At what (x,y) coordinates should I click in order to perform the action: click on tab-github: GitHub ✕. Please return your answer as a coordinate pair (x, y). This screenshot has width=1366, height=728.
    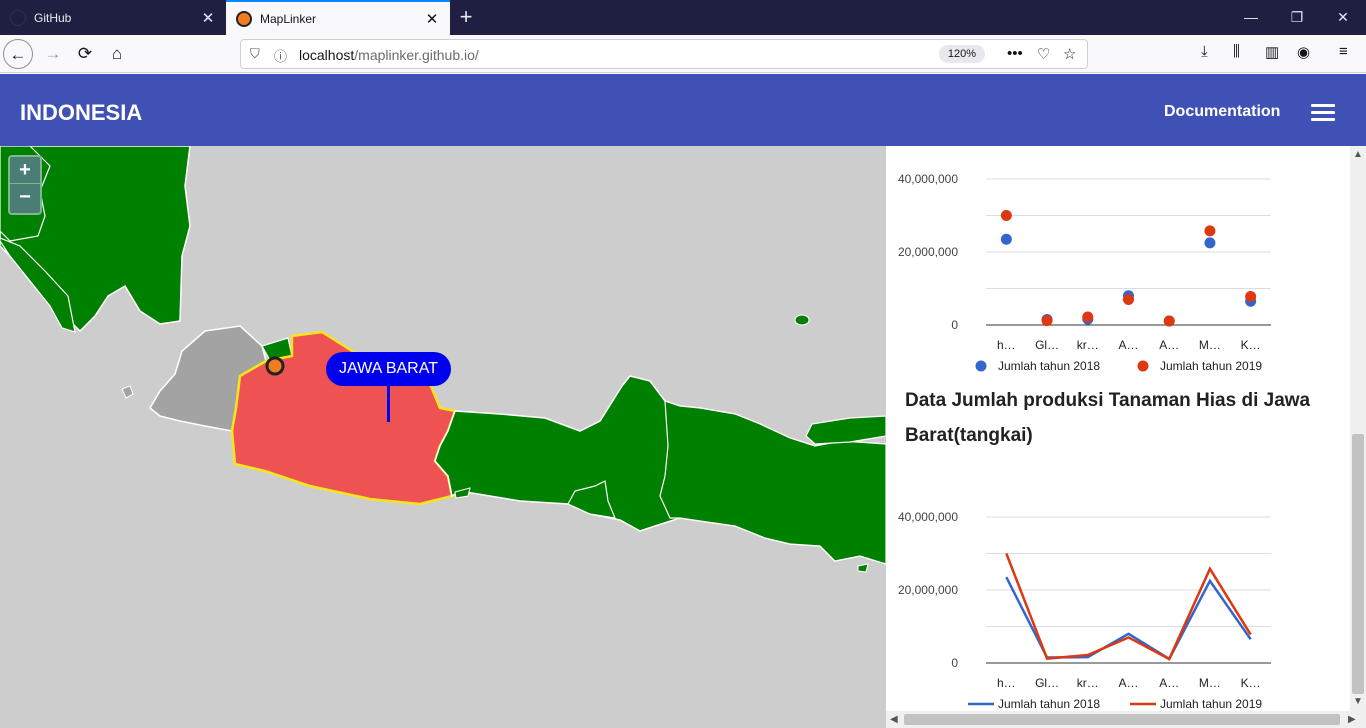
    Looking at the image, I should click on (113, 17).